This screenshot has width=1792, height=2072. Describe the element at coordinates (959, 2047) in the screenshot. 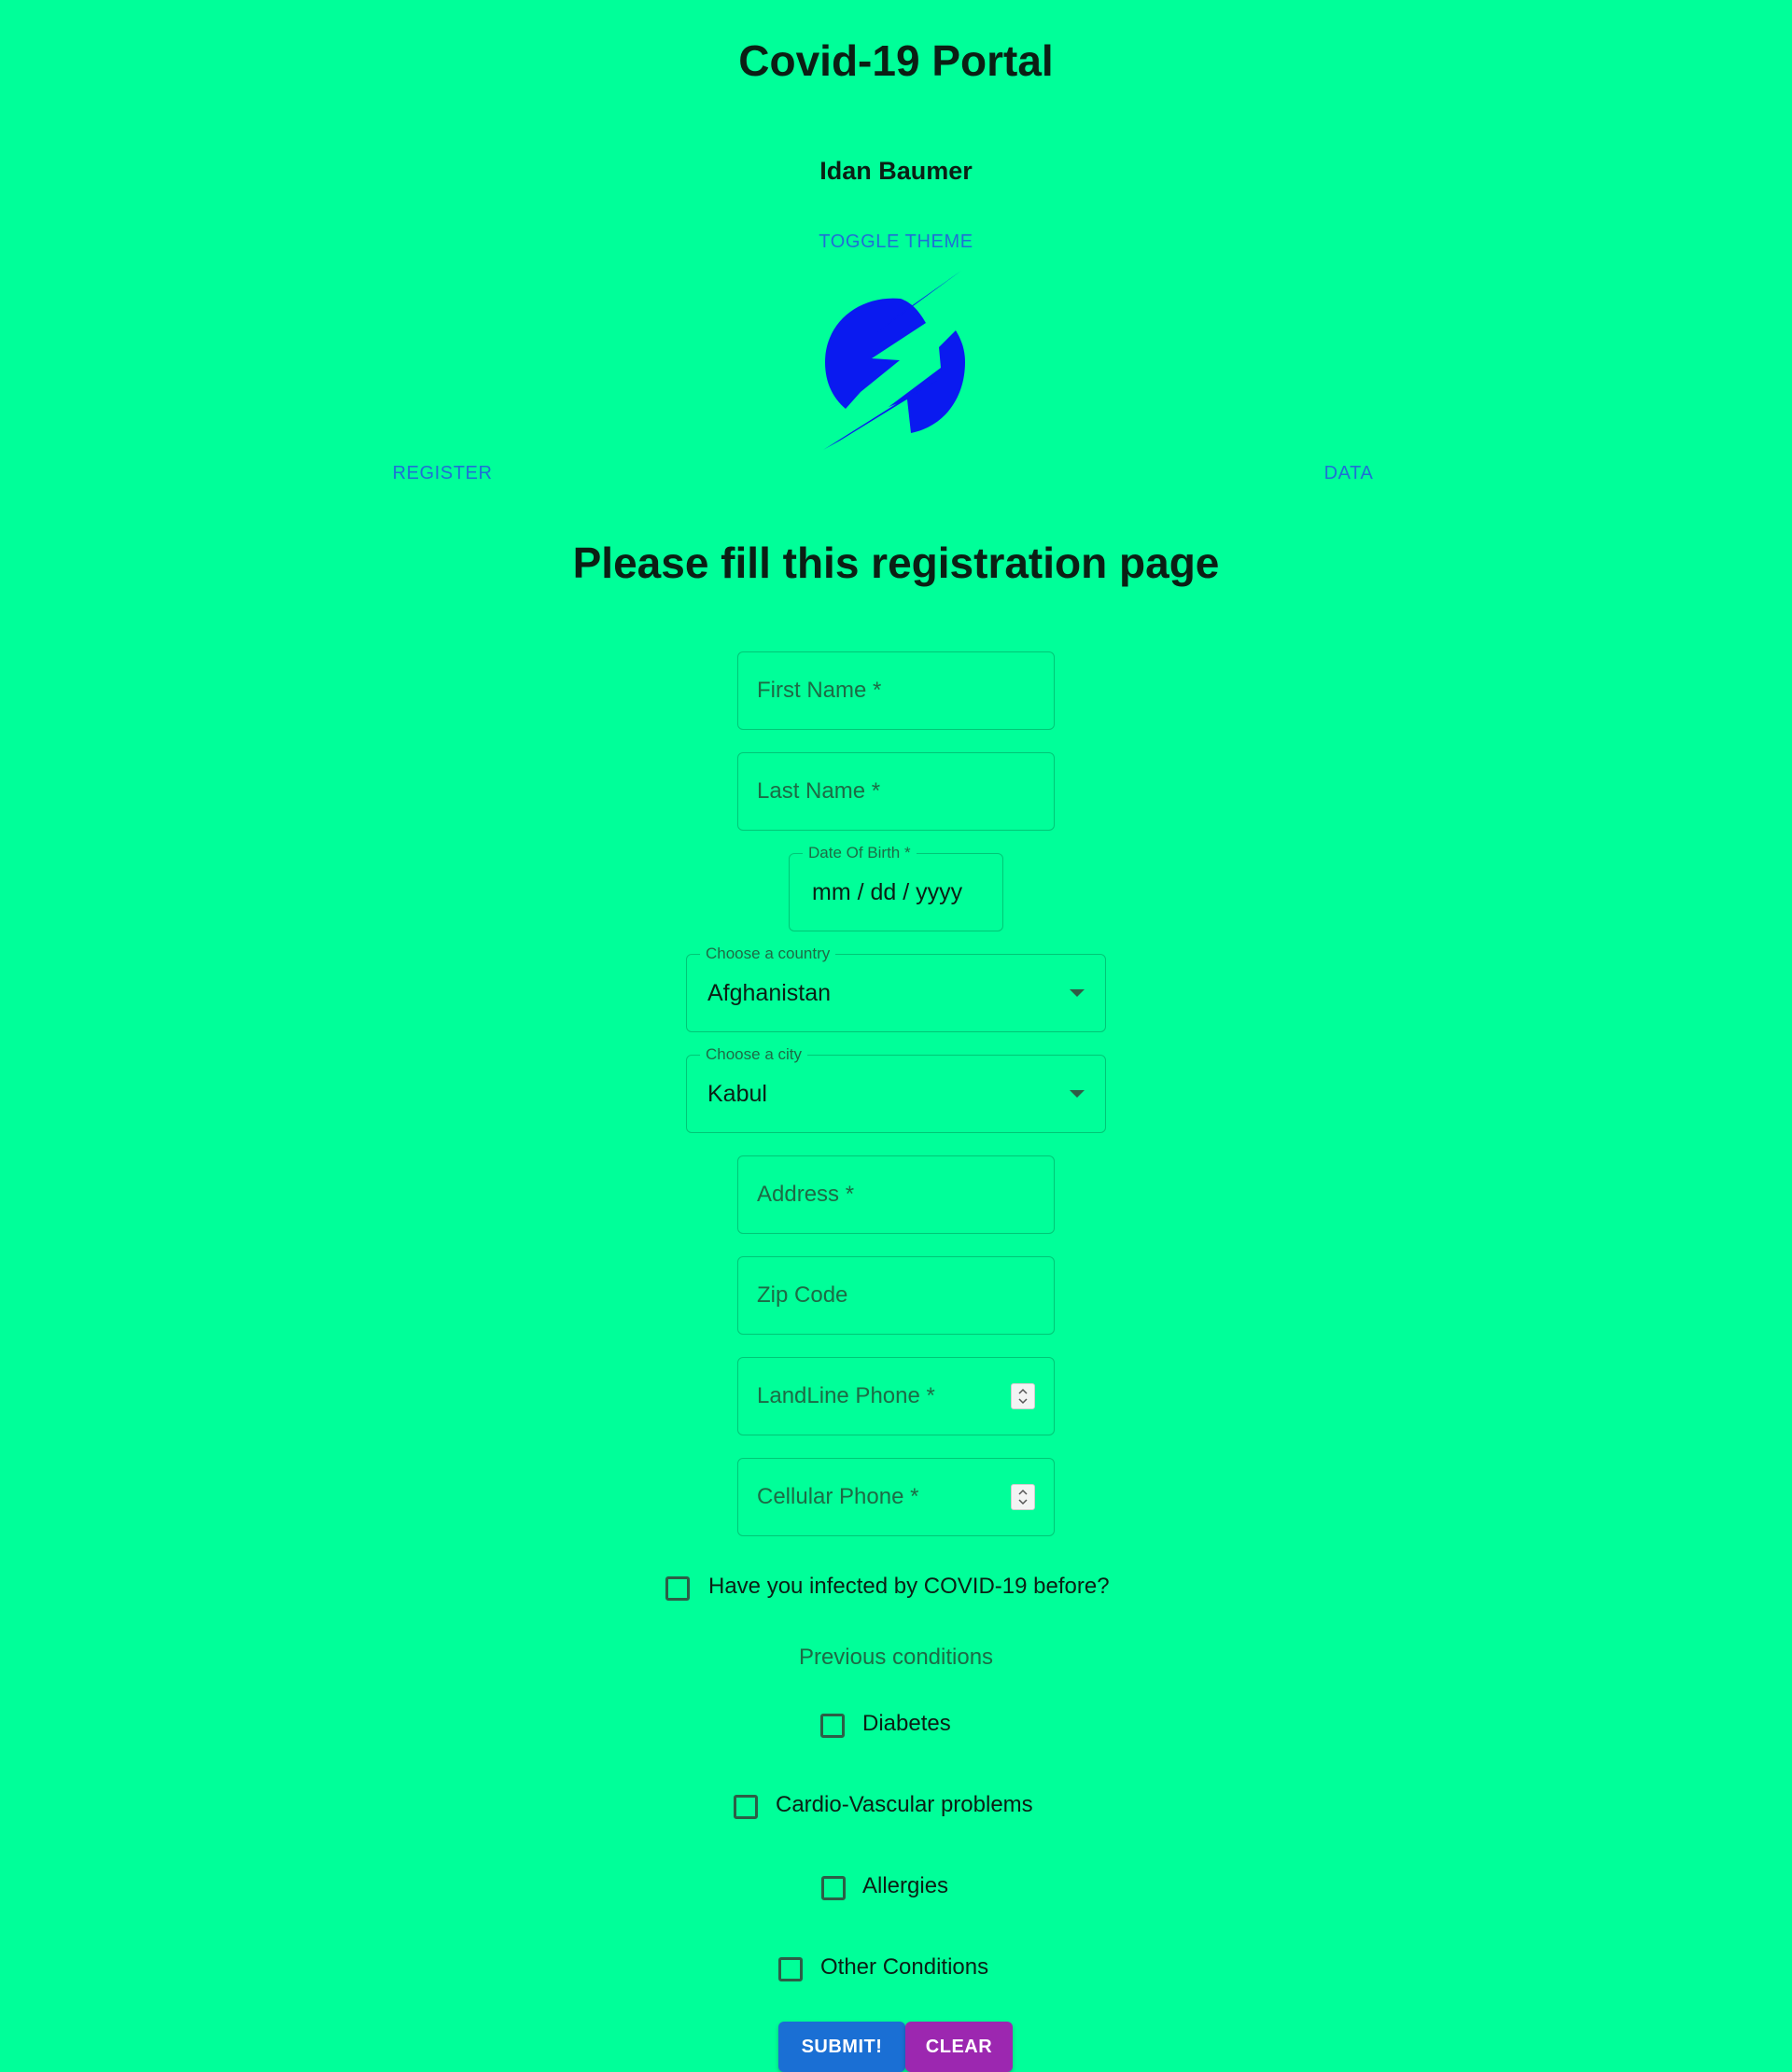

I see `clear-button: CLEAR` at that location.